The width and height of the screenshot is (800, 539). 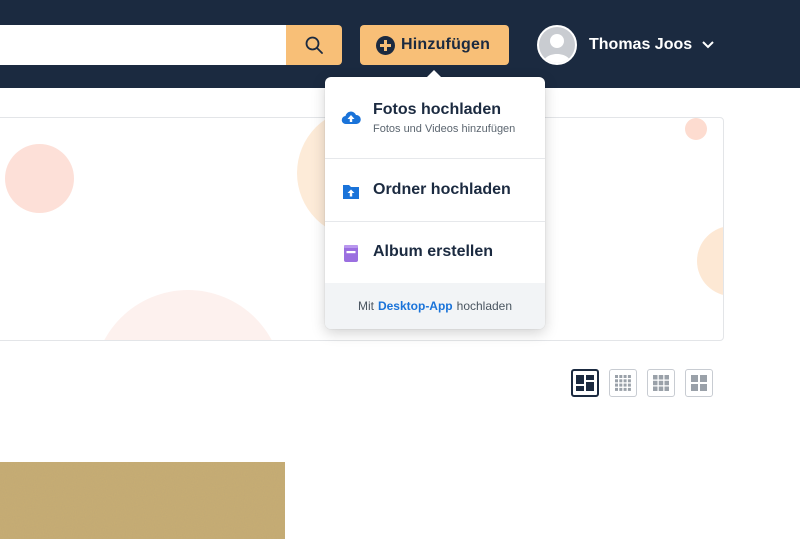 I want to click on menu-item-subtitle: Fotos und Videos hinzufügen, so click(x=444, y=129).